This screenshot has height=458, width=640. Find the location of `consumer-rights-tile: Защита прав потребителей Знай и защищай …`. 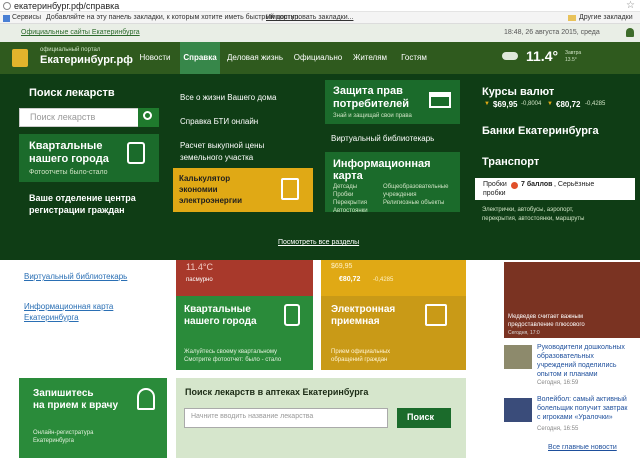

consumer-rights-tile: Защита прав потребителей Знай и защищай … is located at coordinates (392, 102).